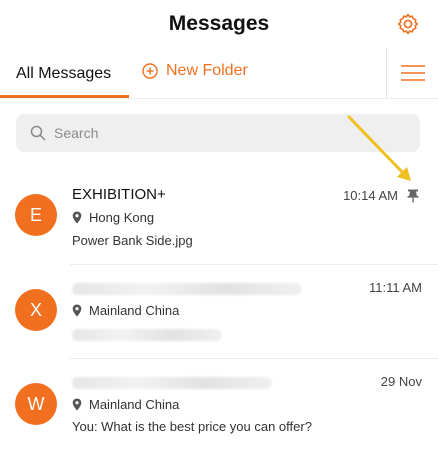 This screenshot has width=438, height=453. What do you see at coordinates (38, 133) in the screenshot?
I see `search-icon` at bounding box center [38, 133].